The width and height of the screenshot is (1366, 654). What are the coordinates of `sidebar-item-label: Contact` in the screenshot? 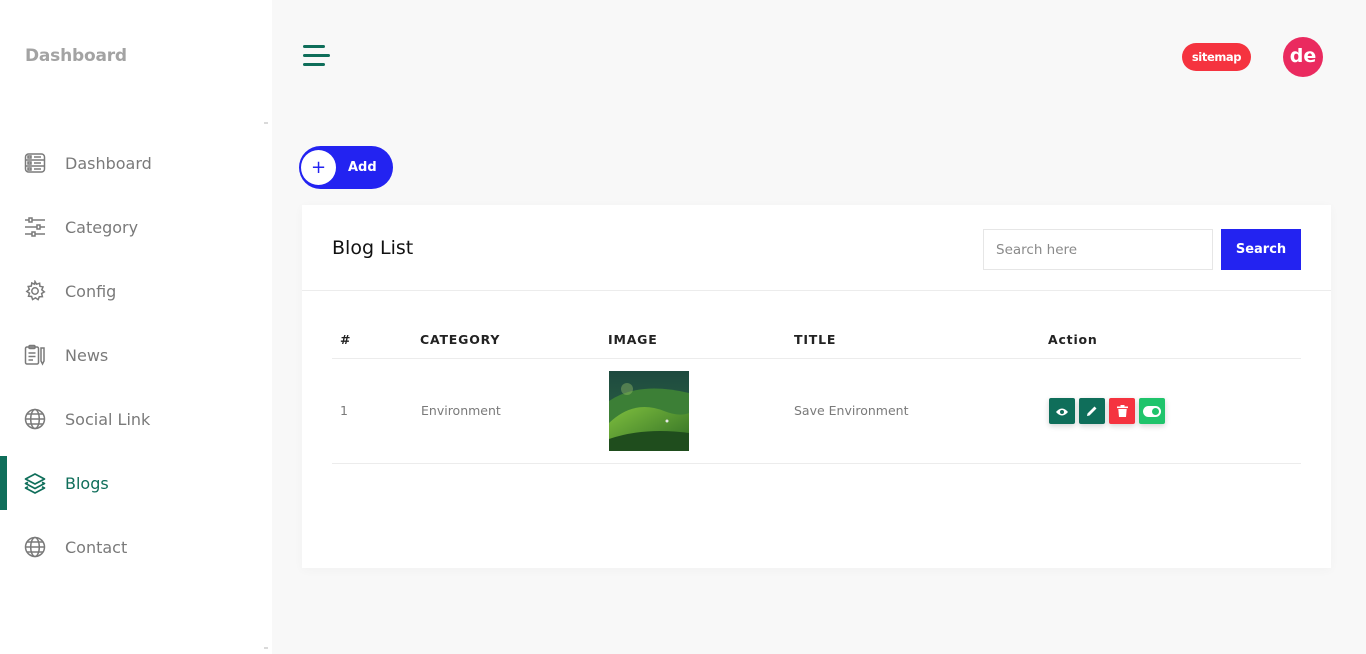 It's located at (96, 547).